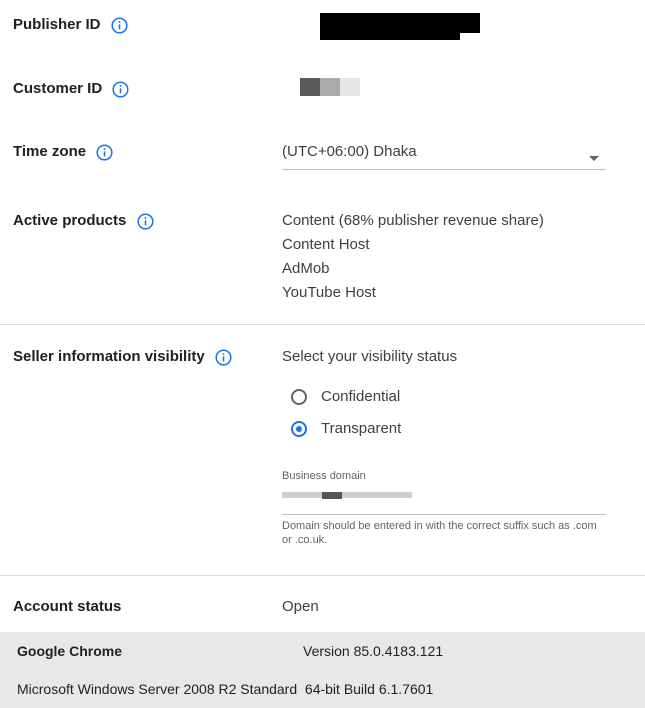 This screenshot has width=645, height=708. I want to click on redacted-domain-value, so click(347, 495).